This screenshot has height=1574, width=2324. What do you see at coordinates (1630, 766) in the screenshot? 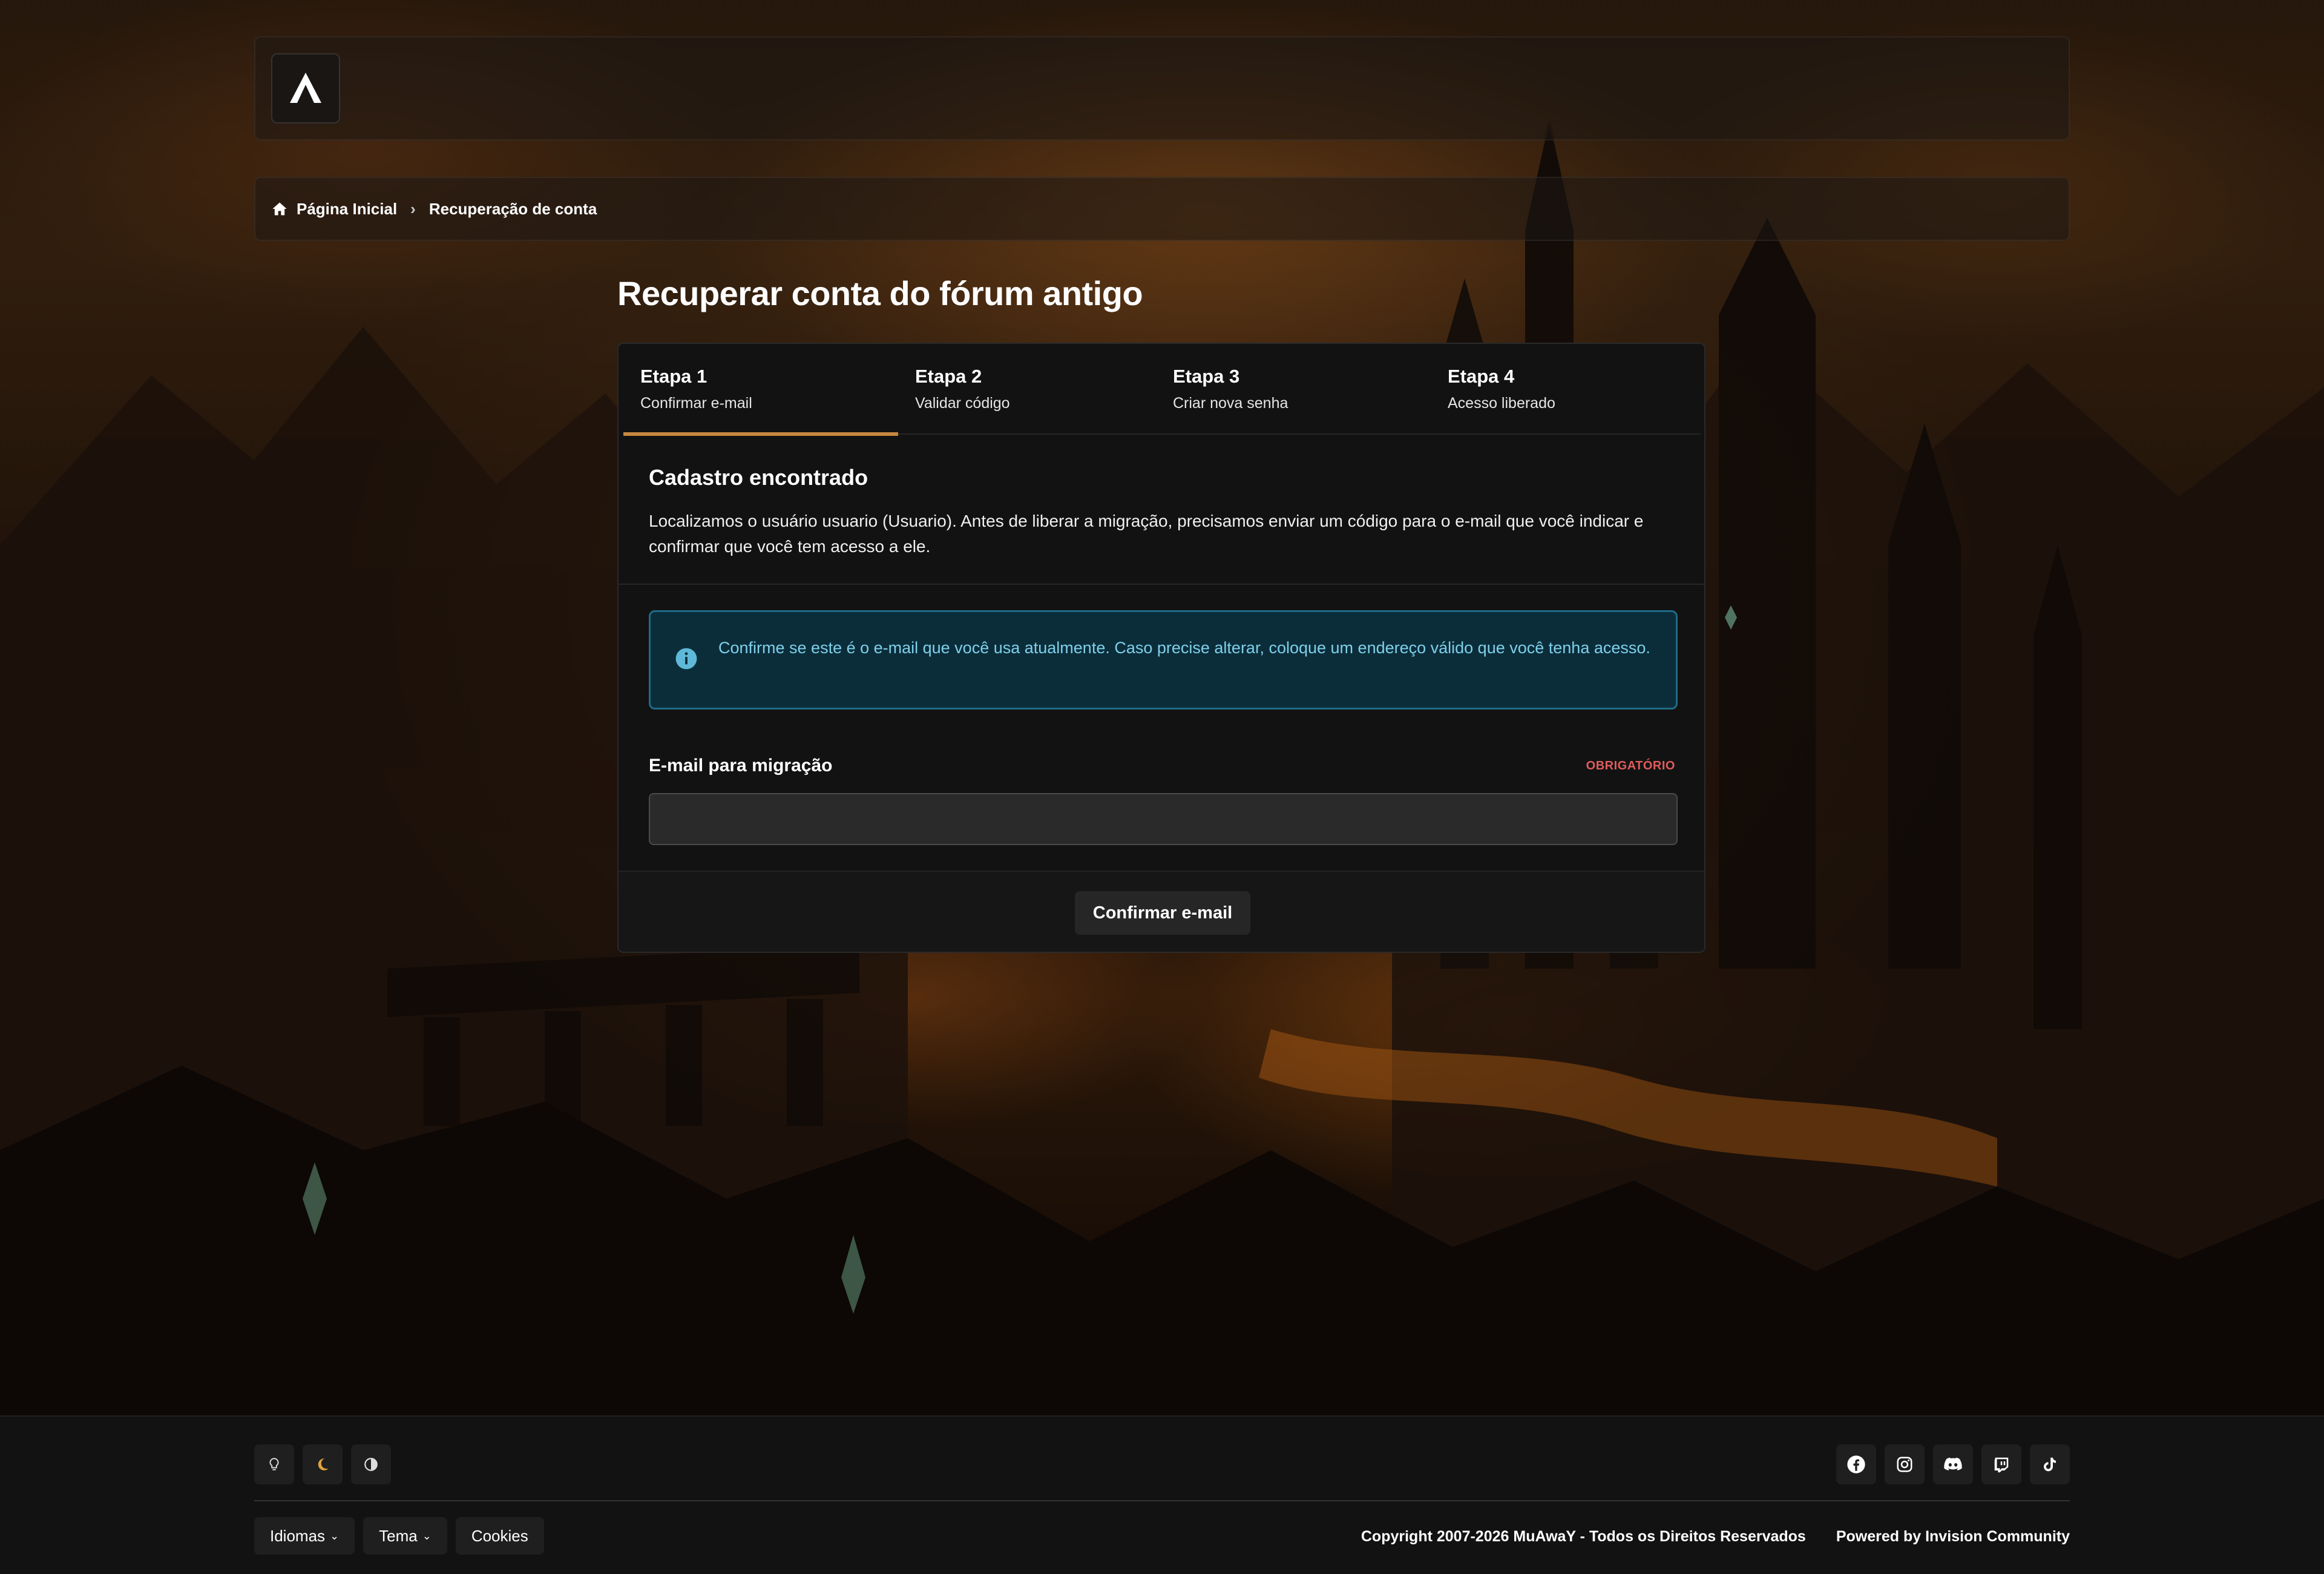
I see `required-badge: OBRIGATÓRIO` at bounding box center [1630, 766].